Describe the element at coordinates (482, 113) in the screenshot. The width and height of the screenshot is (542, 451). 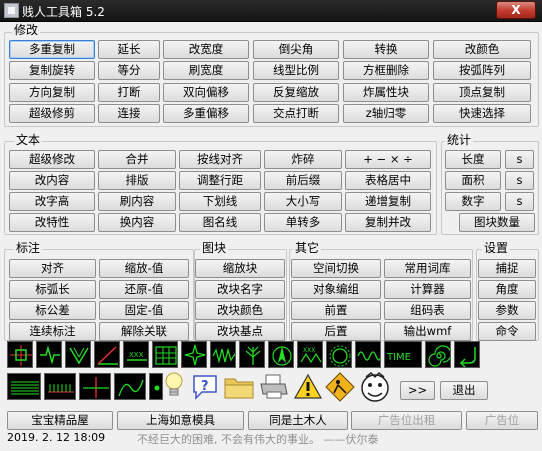
I see `modify-button: 快速选择` at that location.